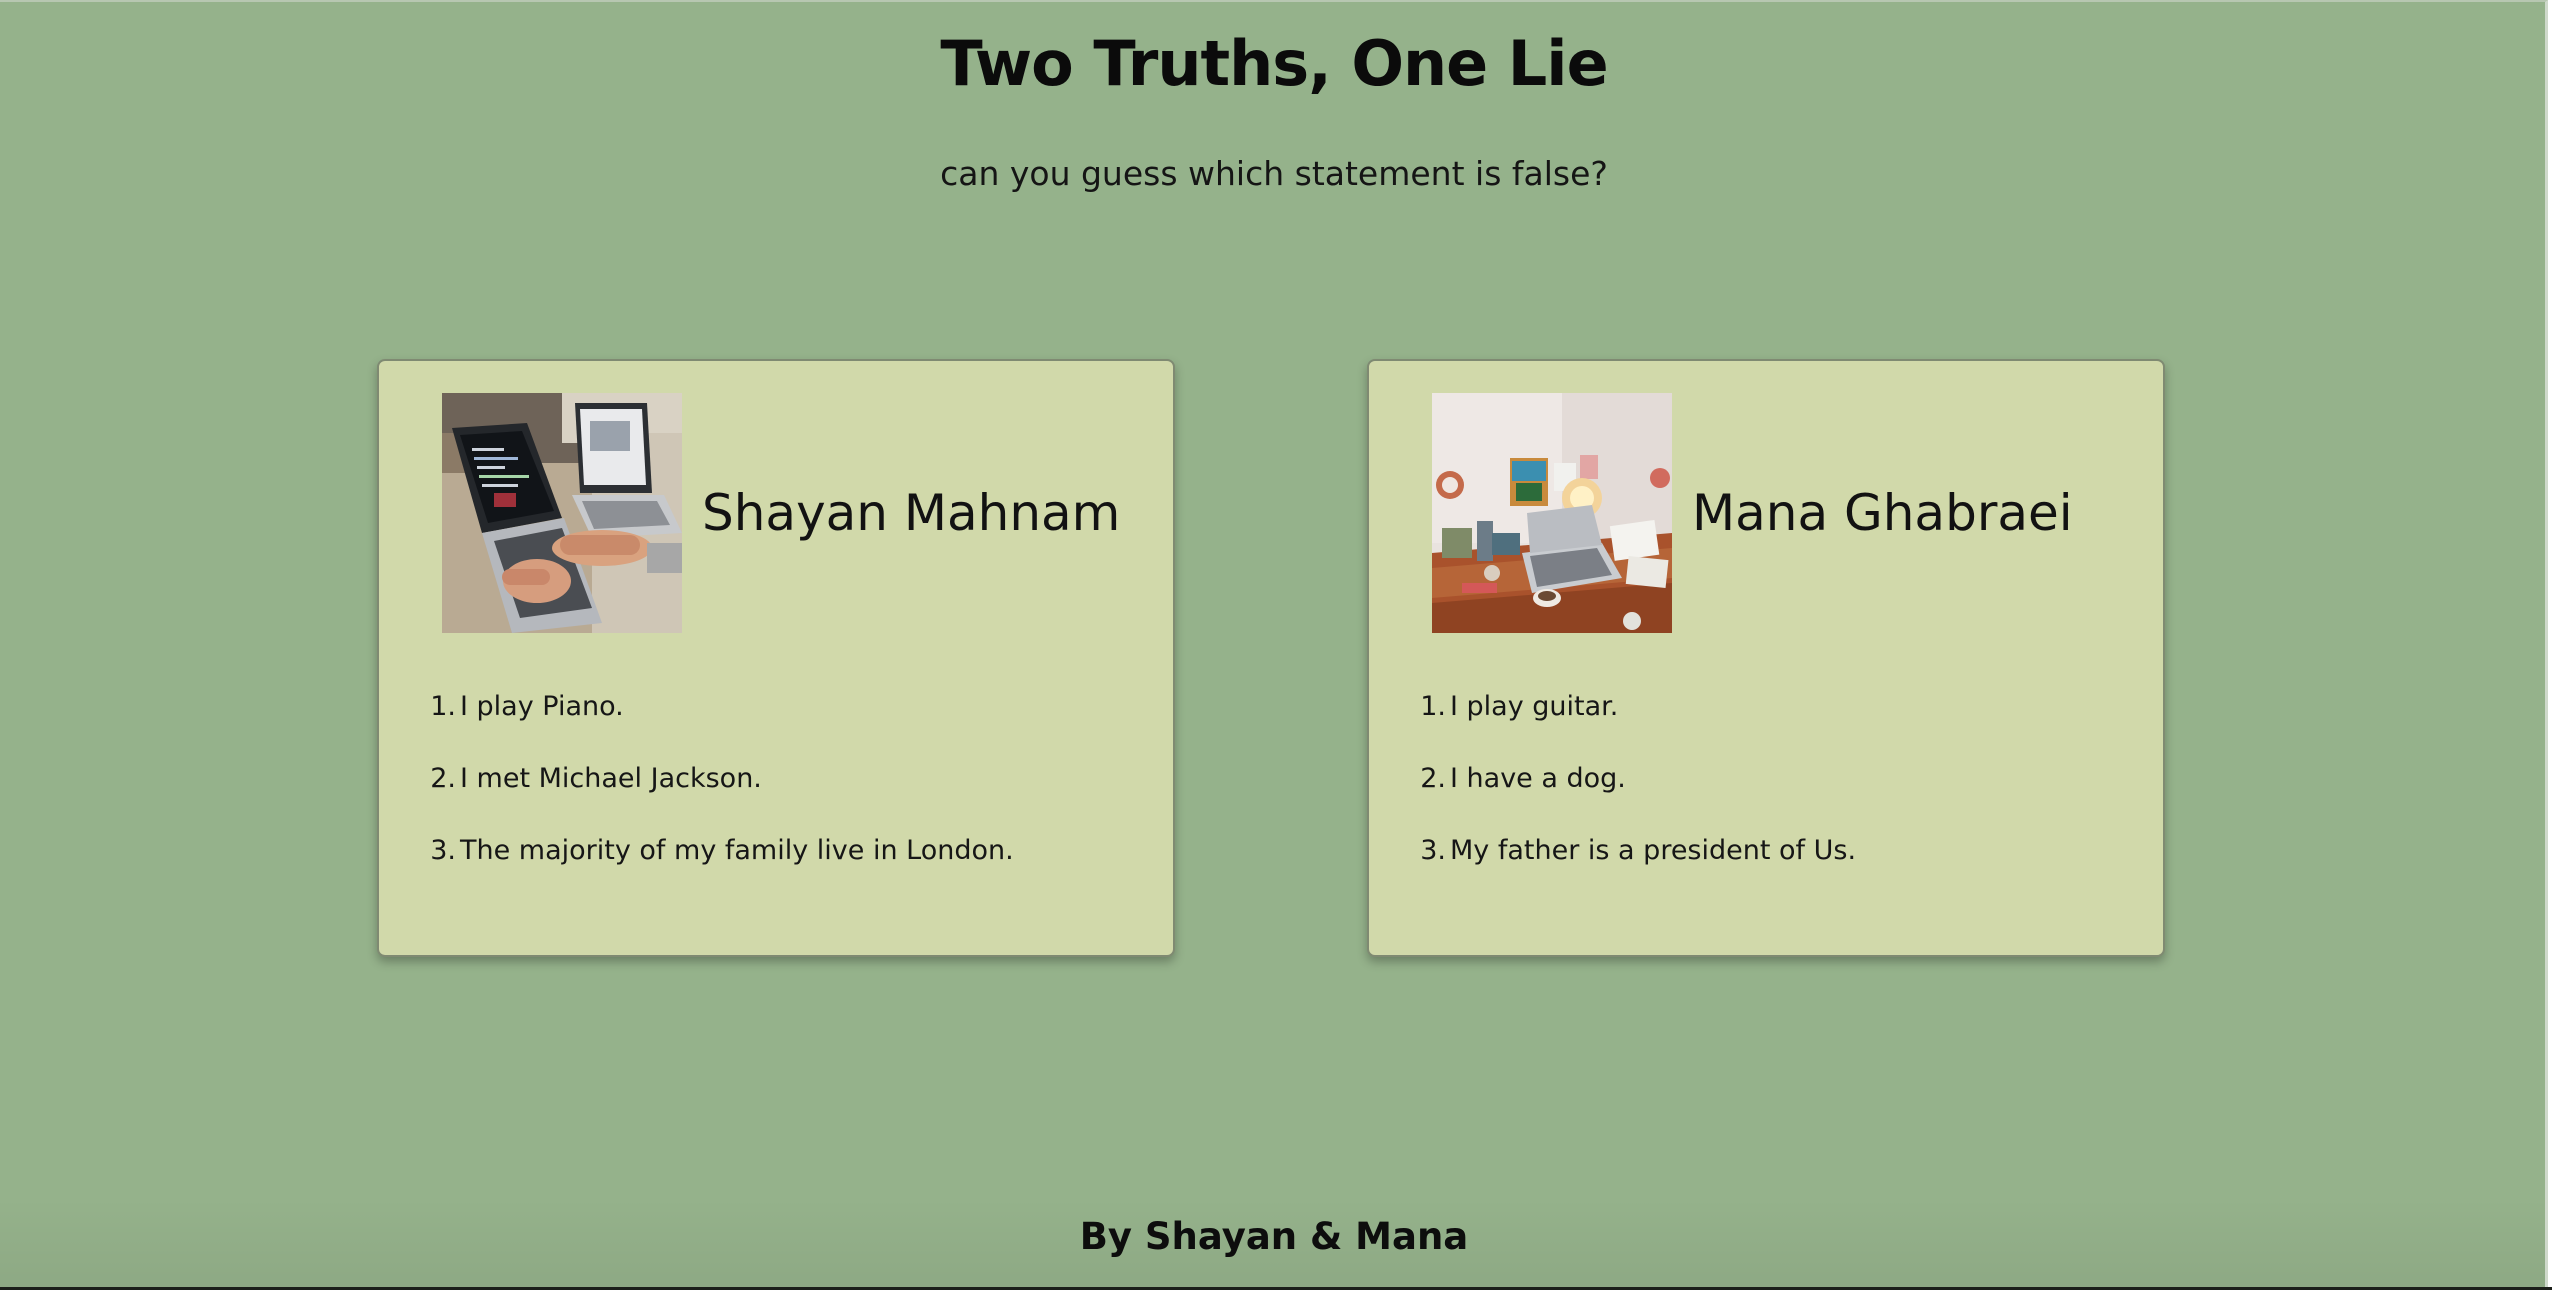 This screenshot has height=1294, width=2552. I want to click on statement-item: 2. I met Michael Jackson., so click(719, 779).